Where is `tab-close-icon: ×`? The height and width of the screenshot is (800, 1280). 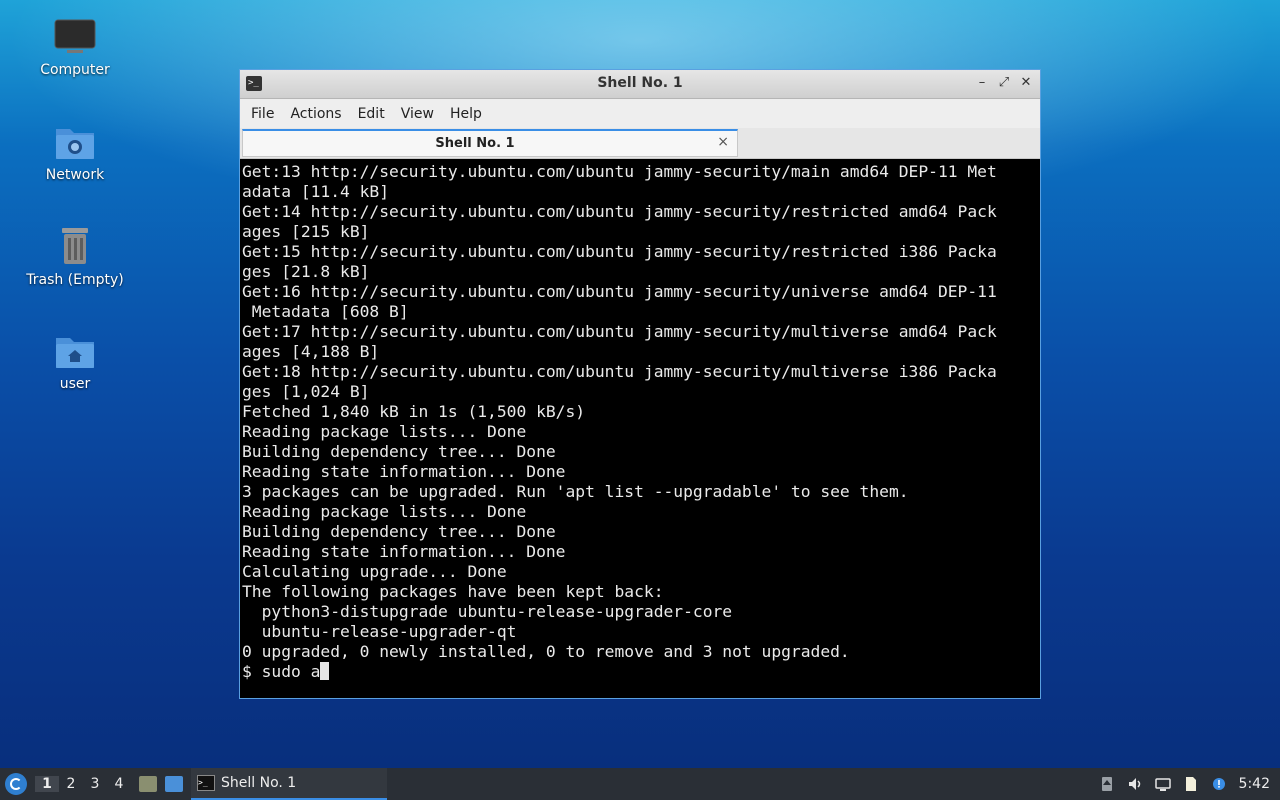 tab-close-icon: × is located at coordinates (723, 142).